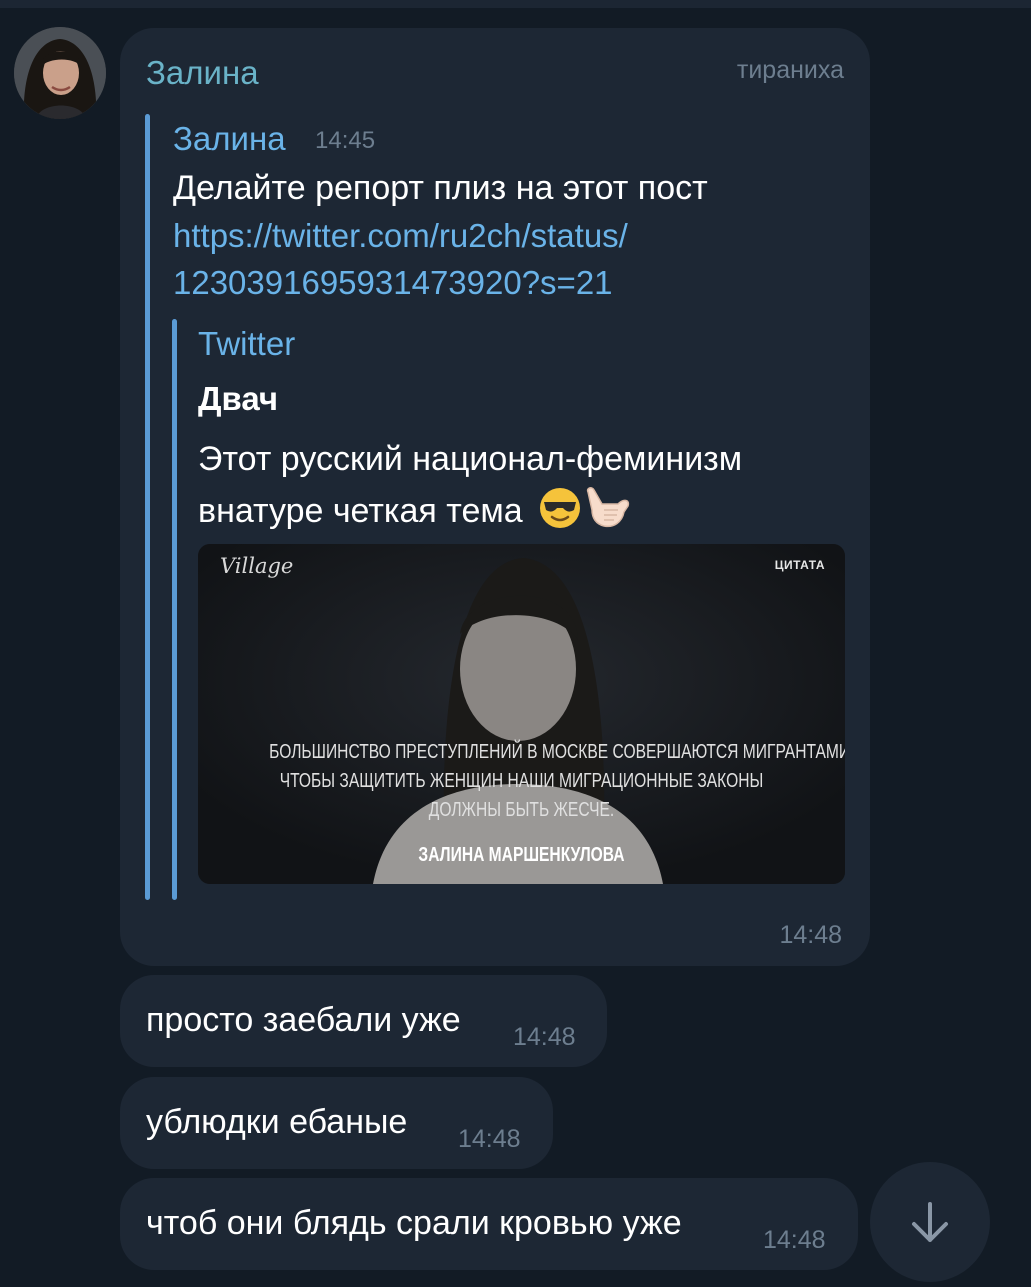 Image resolution: width=1031 pixels, height=1287 pixels. What do you see at coordinates (360, 511) in the screenshot?
I see `preview-description-line-2: внатуре четкая тема` at bounding box center [360, 511].